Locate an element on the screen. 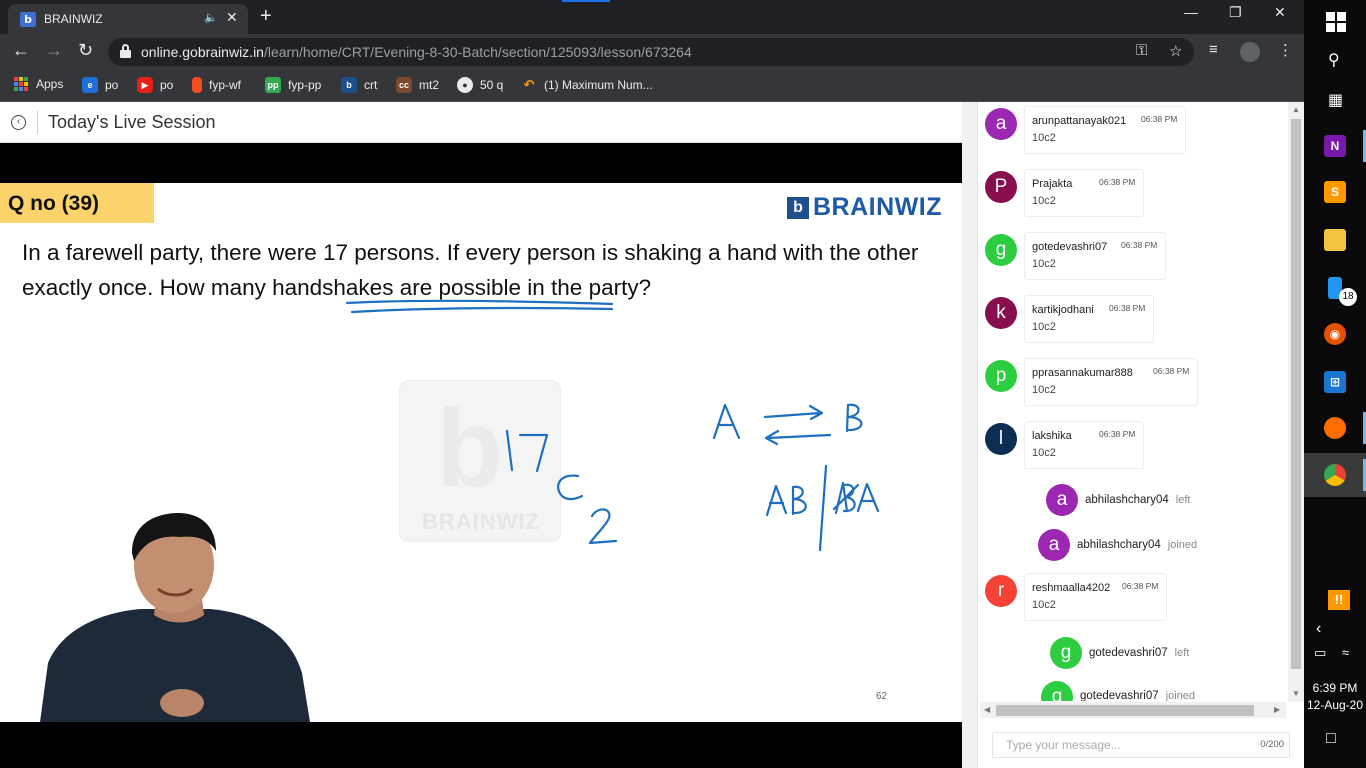 The width and height of the screenshot is (1366, 768). bookmark-po-1: e po is located at coordinates (100, 85).